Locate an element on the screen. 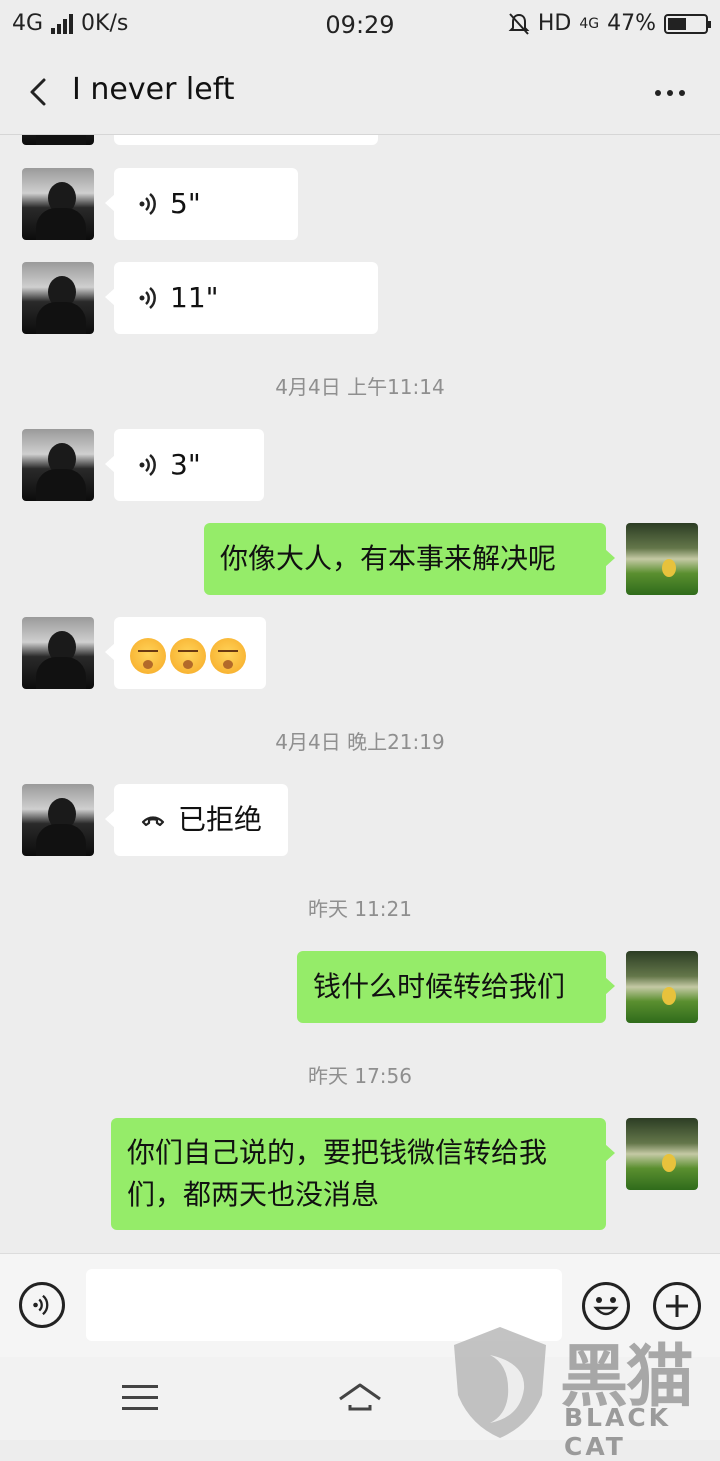 This screenshot has width=720, height=1461. chevron-left-icon is located at coordinates (38, 92).